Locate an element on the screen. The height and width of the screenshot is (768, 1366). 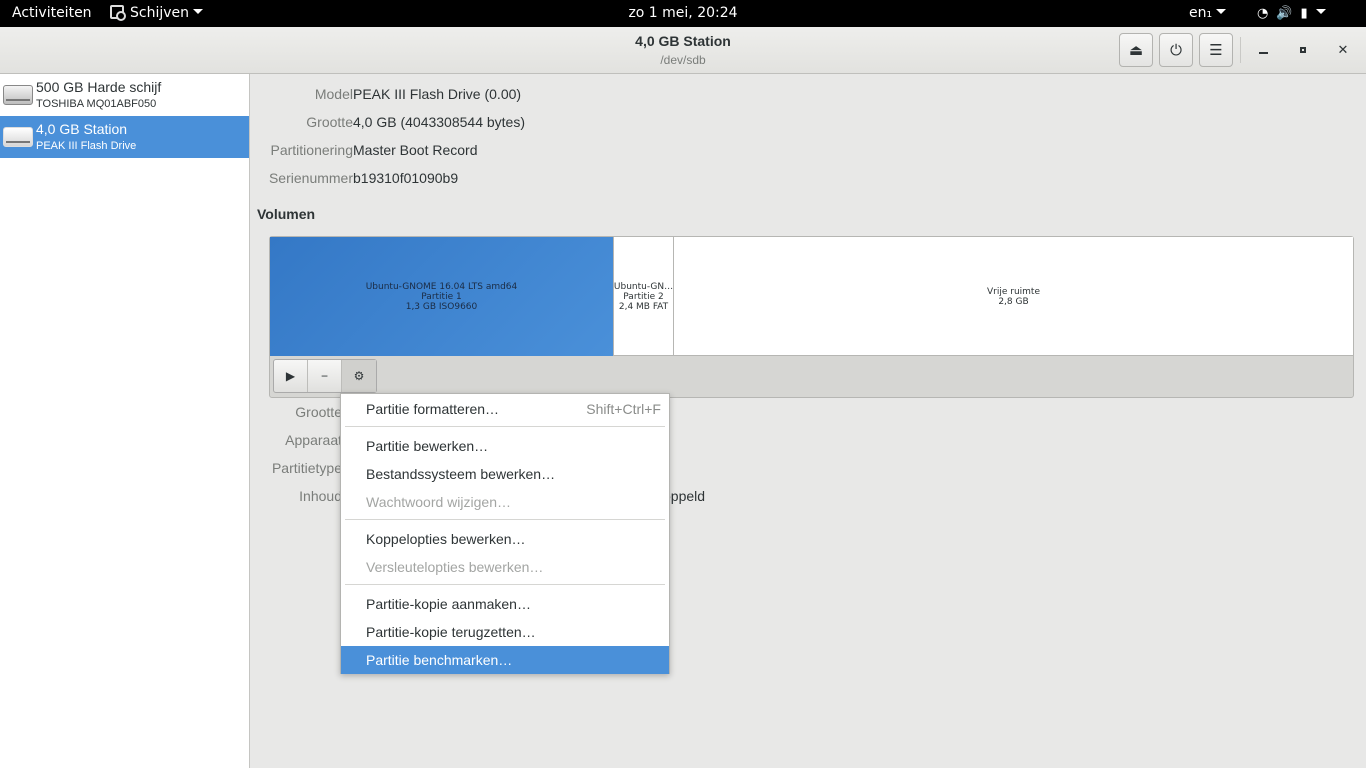
clock-container: zo 1 mei, 20:24 is located at coordinates (683, 13).